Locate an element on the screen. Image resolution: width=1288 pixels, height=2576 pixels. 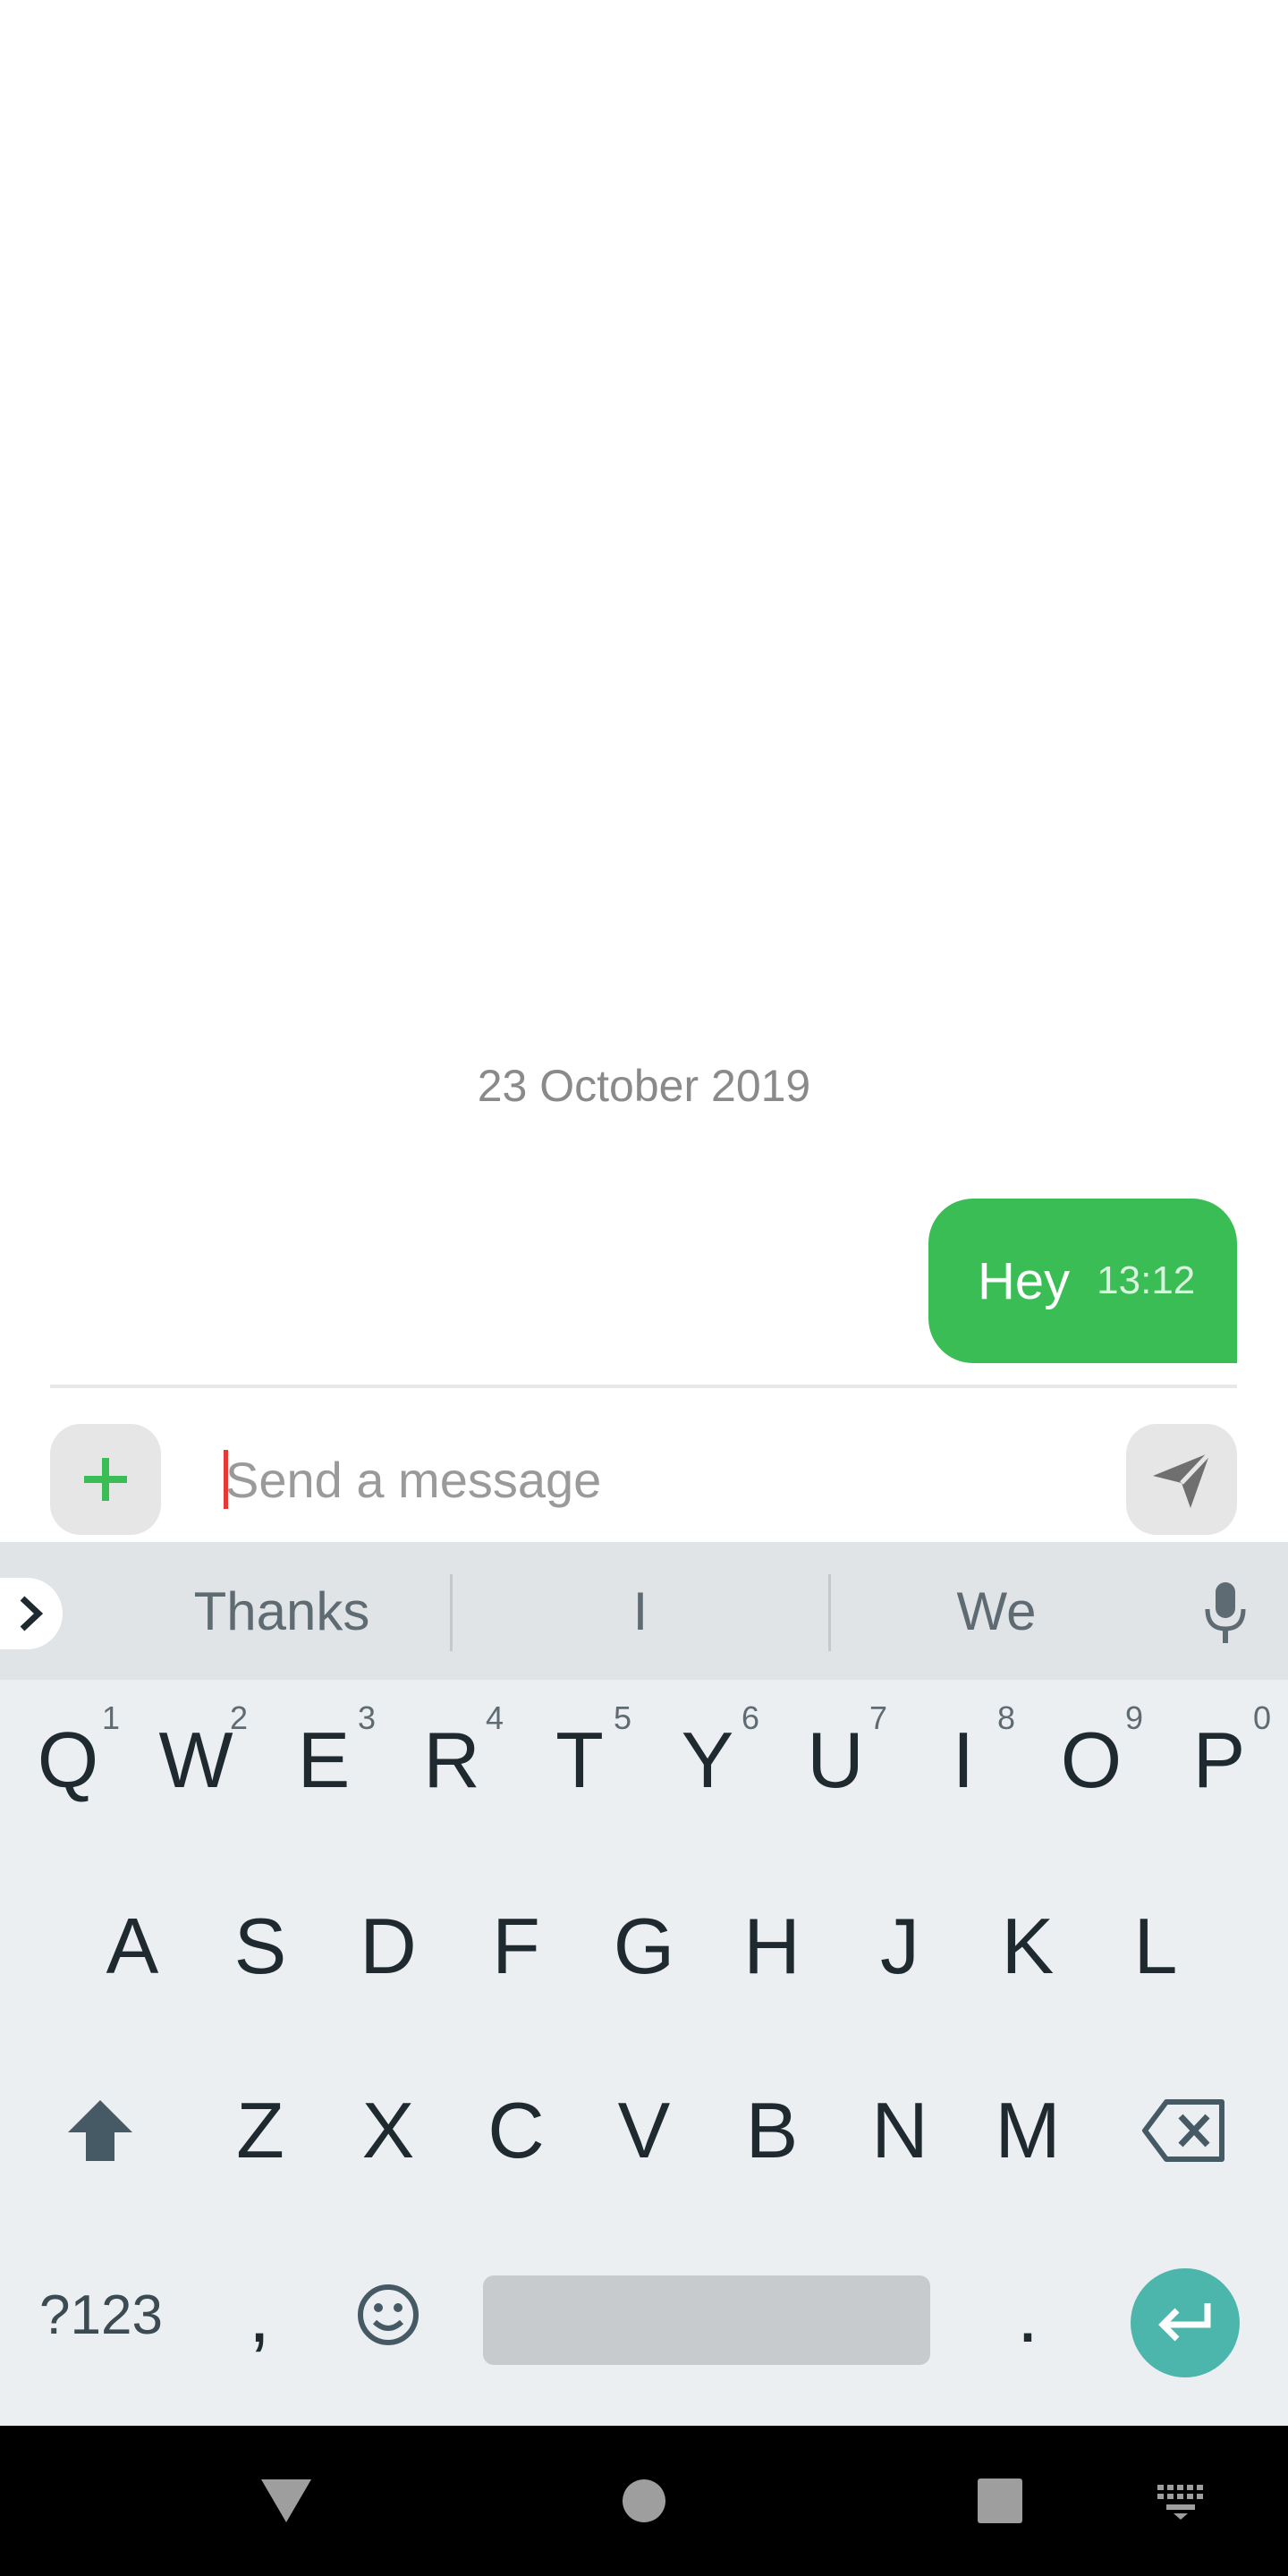
send-icon is located at coordinates (1182, 1479).